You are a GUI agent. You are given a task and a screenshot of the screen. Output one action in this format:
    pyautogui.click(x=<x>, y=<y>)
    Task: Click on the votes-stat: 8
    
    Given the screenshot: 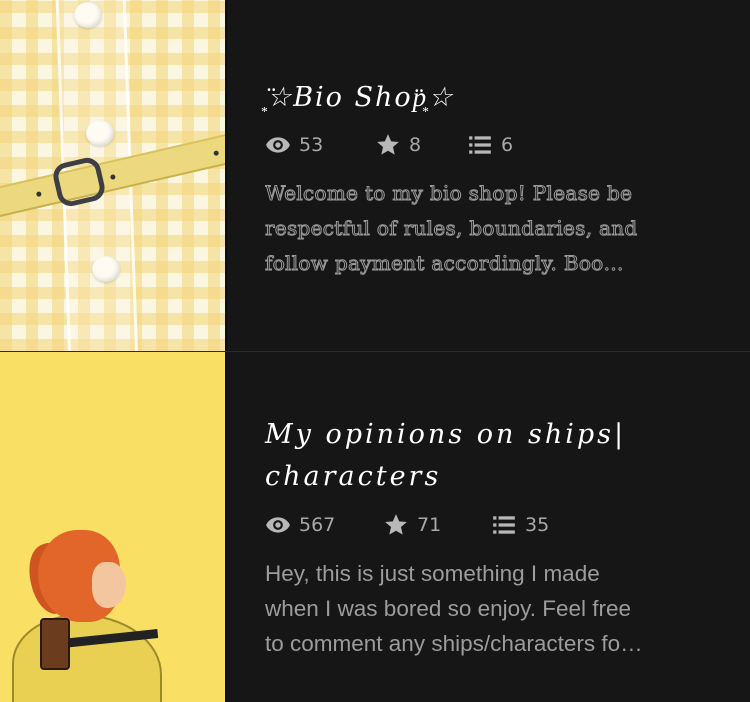 What is the action you would take?
    pyautogui.click(x=421, y=145)
    